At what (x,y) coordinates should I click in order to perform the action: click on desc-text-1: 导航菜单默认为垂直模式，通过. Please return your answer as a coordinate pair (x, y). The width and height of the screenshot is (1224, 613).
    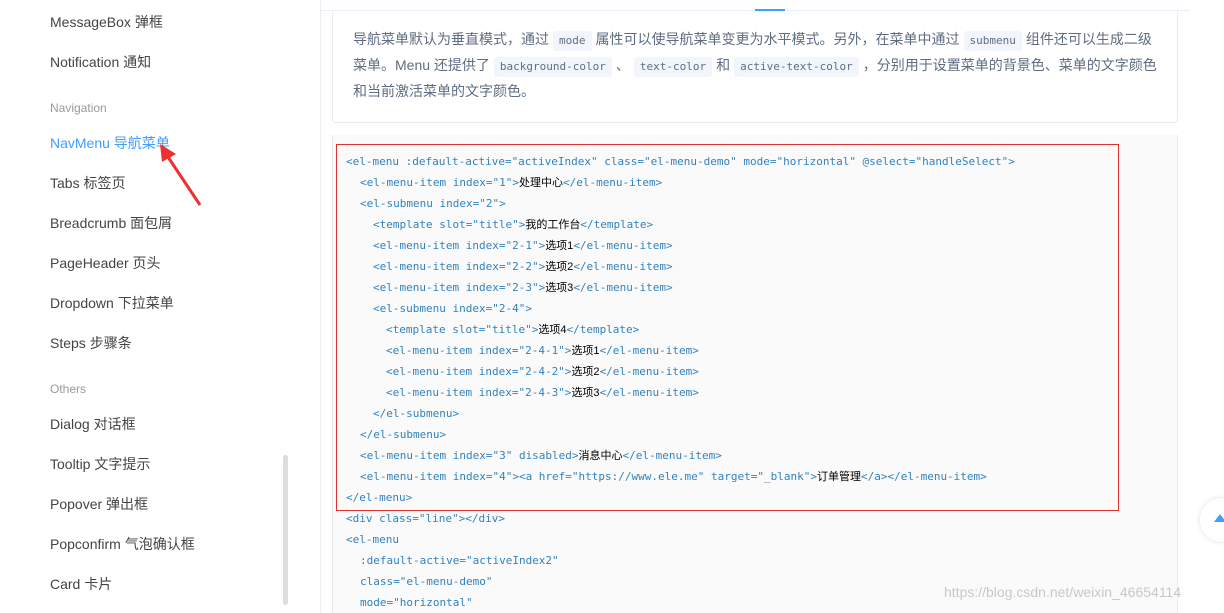
    Looking at the image, I should click on (451, 39).